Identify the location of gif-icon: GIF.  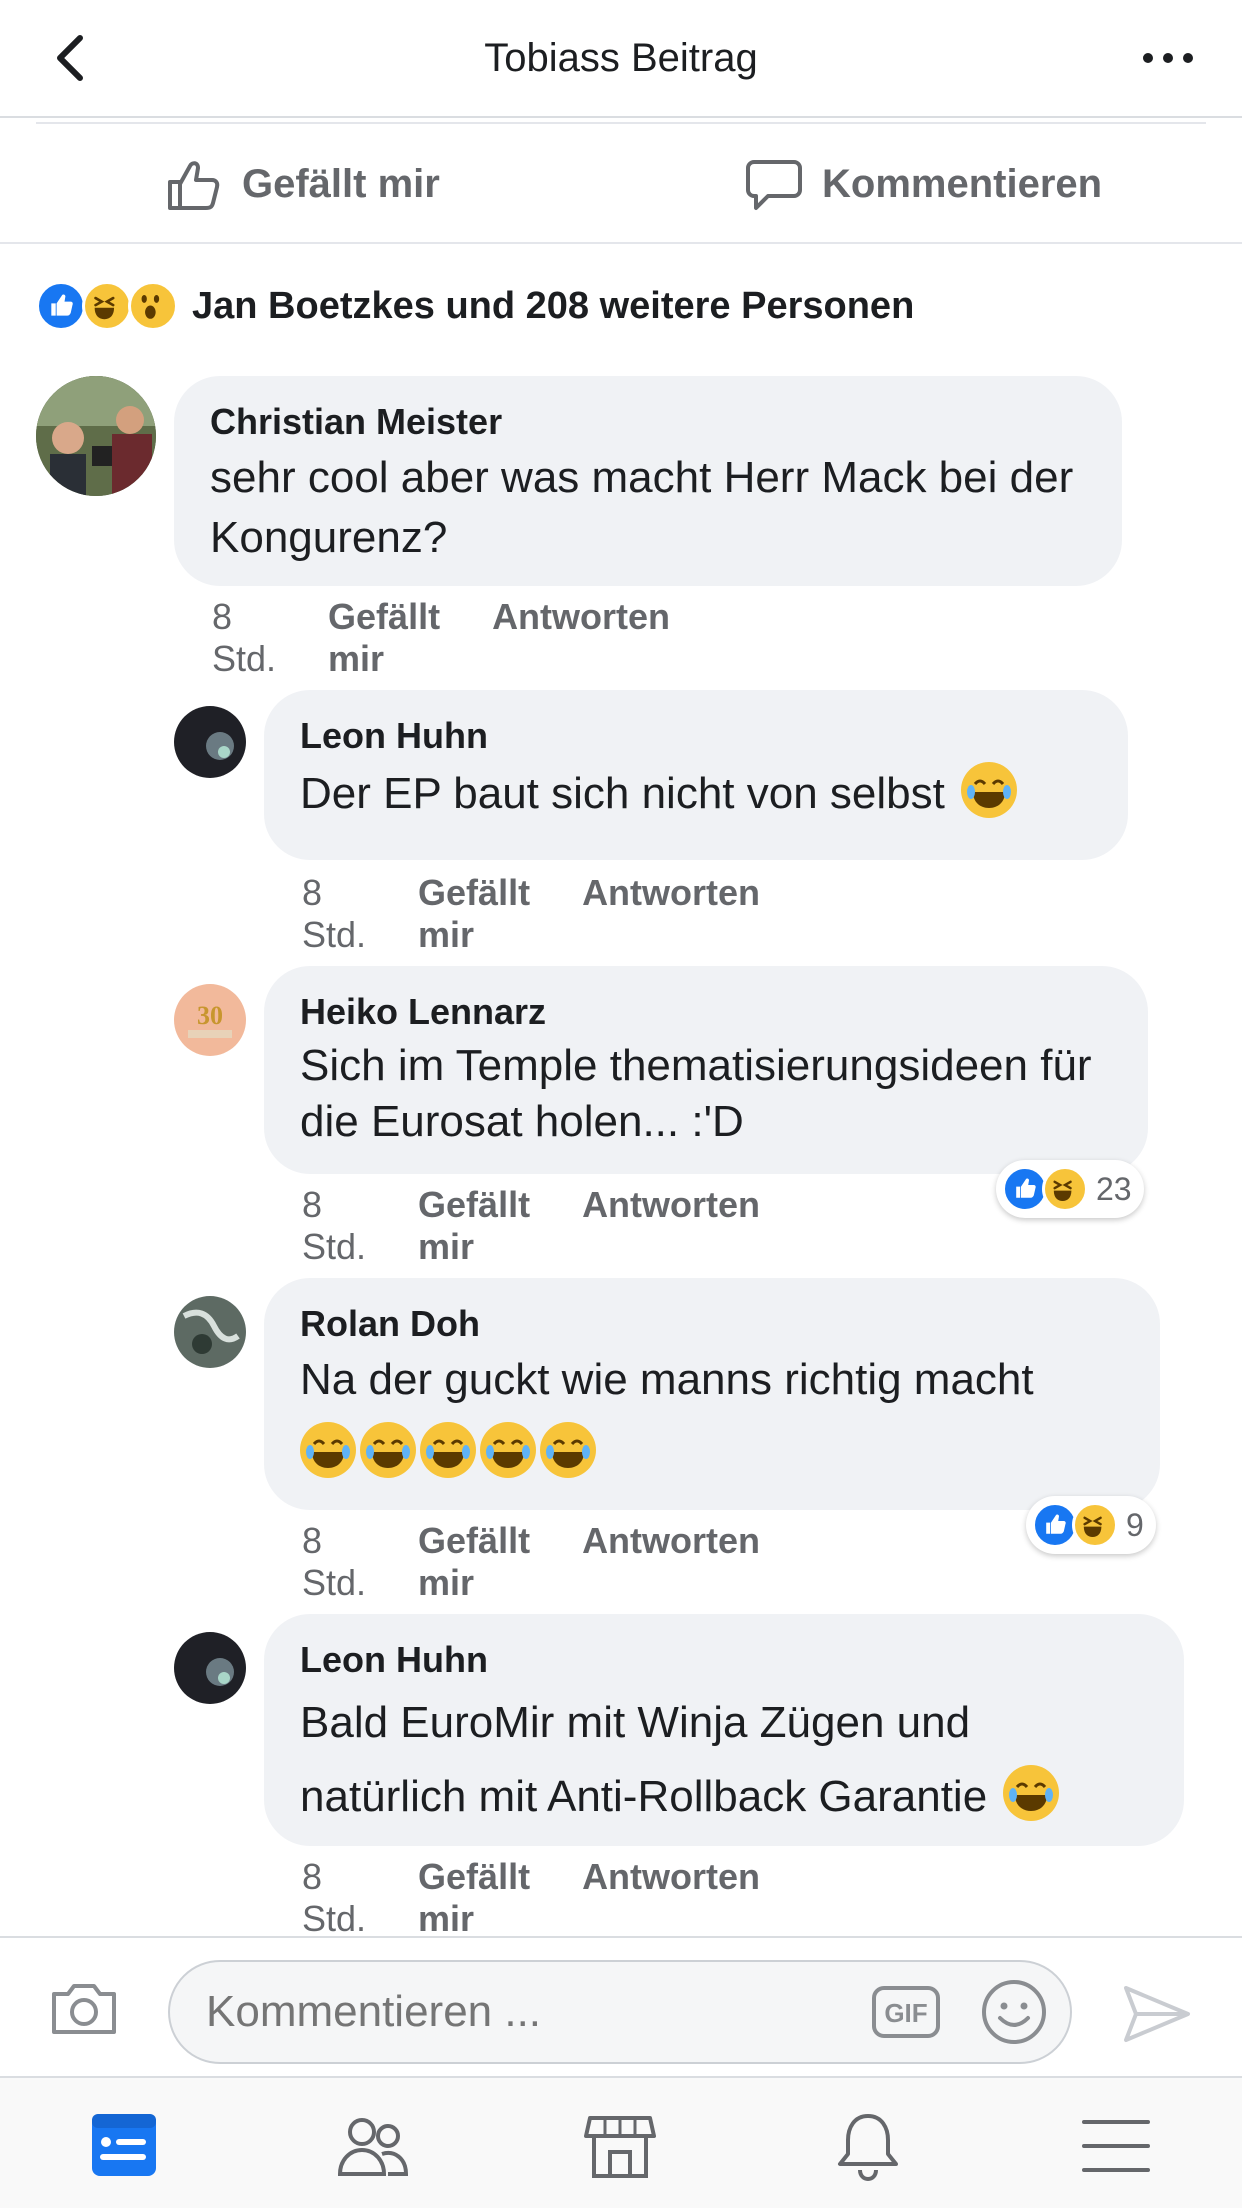
(906, 2012).